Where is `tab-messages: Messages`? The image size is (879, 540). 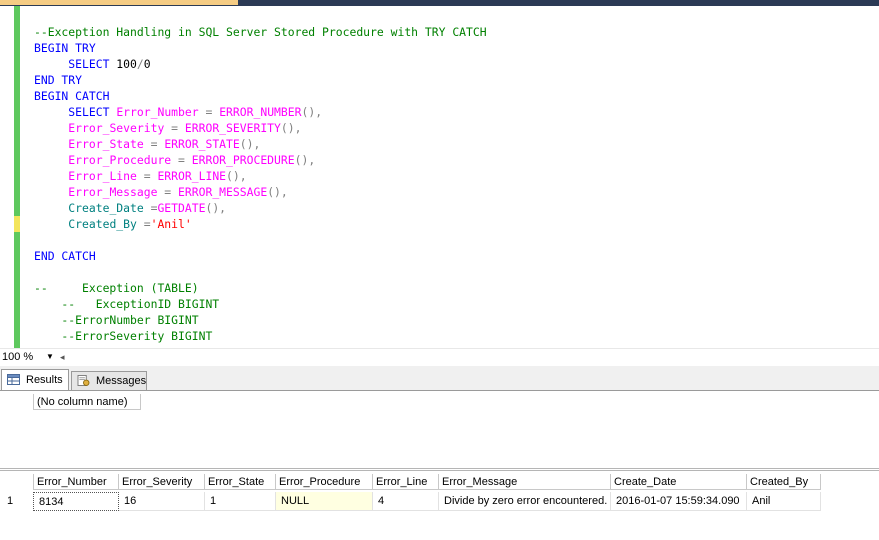
tab-messages: Messages is located at coordinates (109, 380).